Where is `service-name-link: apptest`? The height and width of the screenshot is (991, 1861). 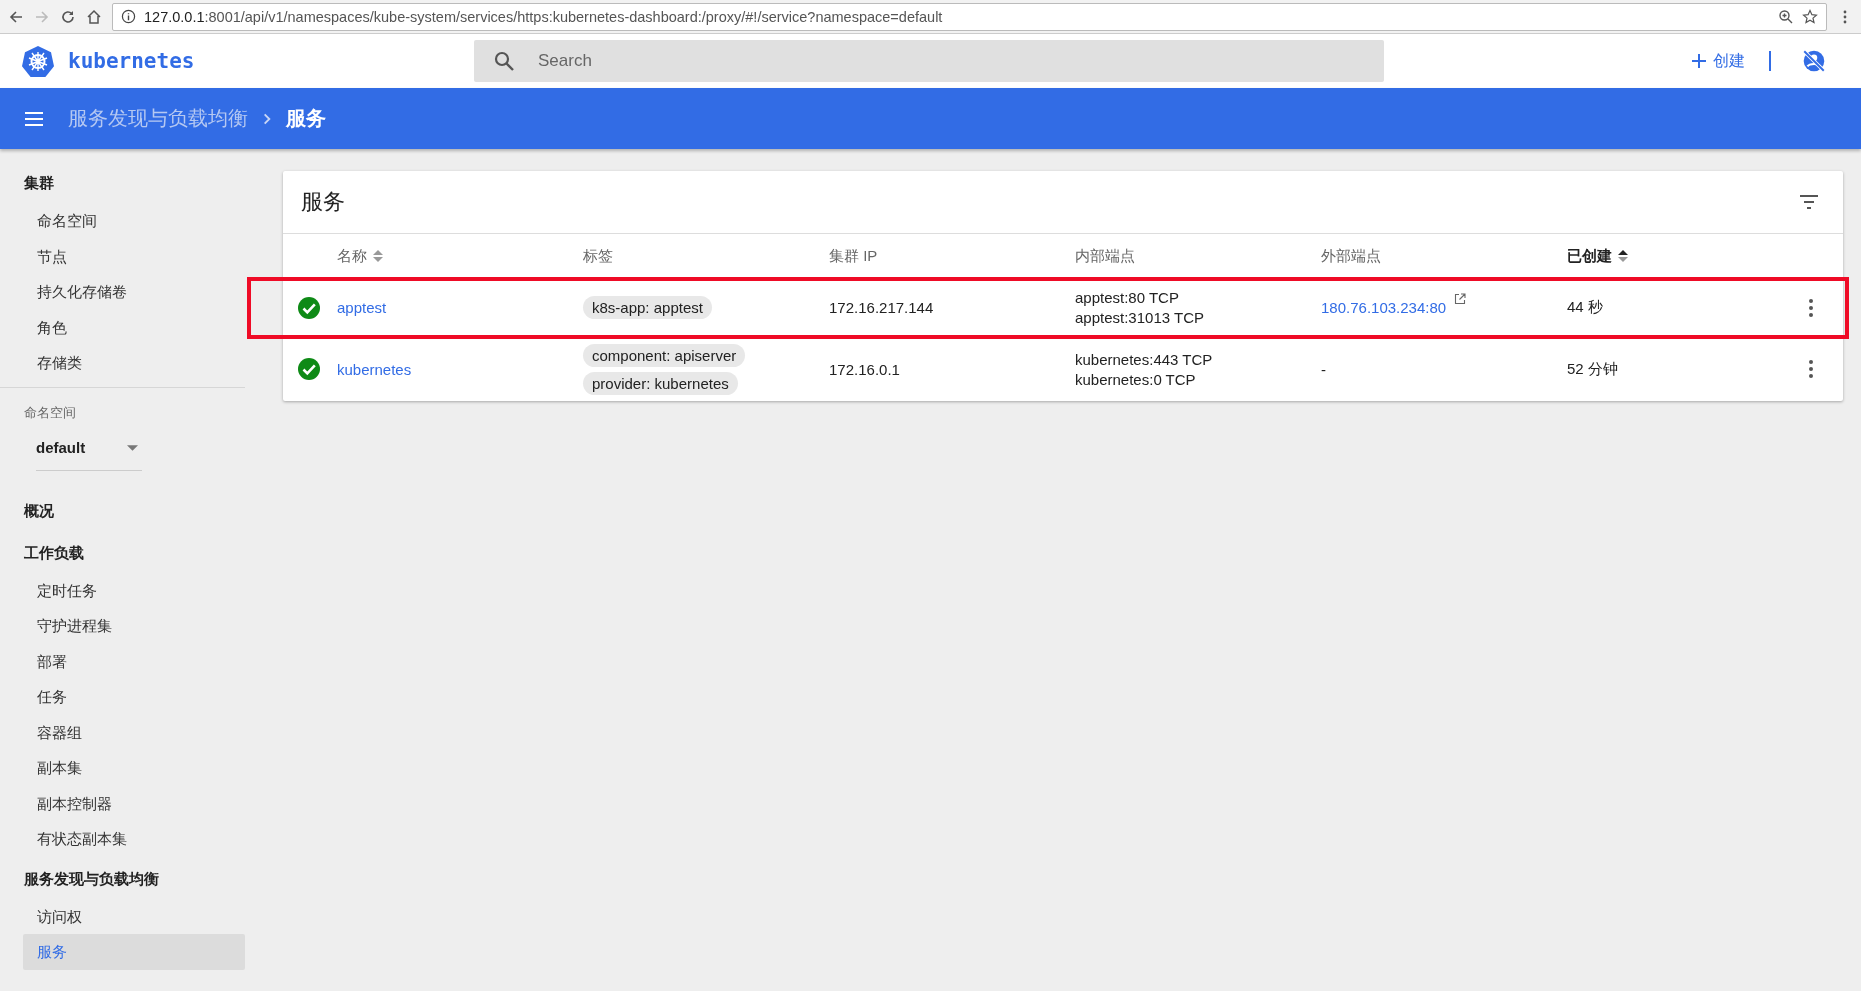
service-name-link: apptest is located at coordinates (362, 307).